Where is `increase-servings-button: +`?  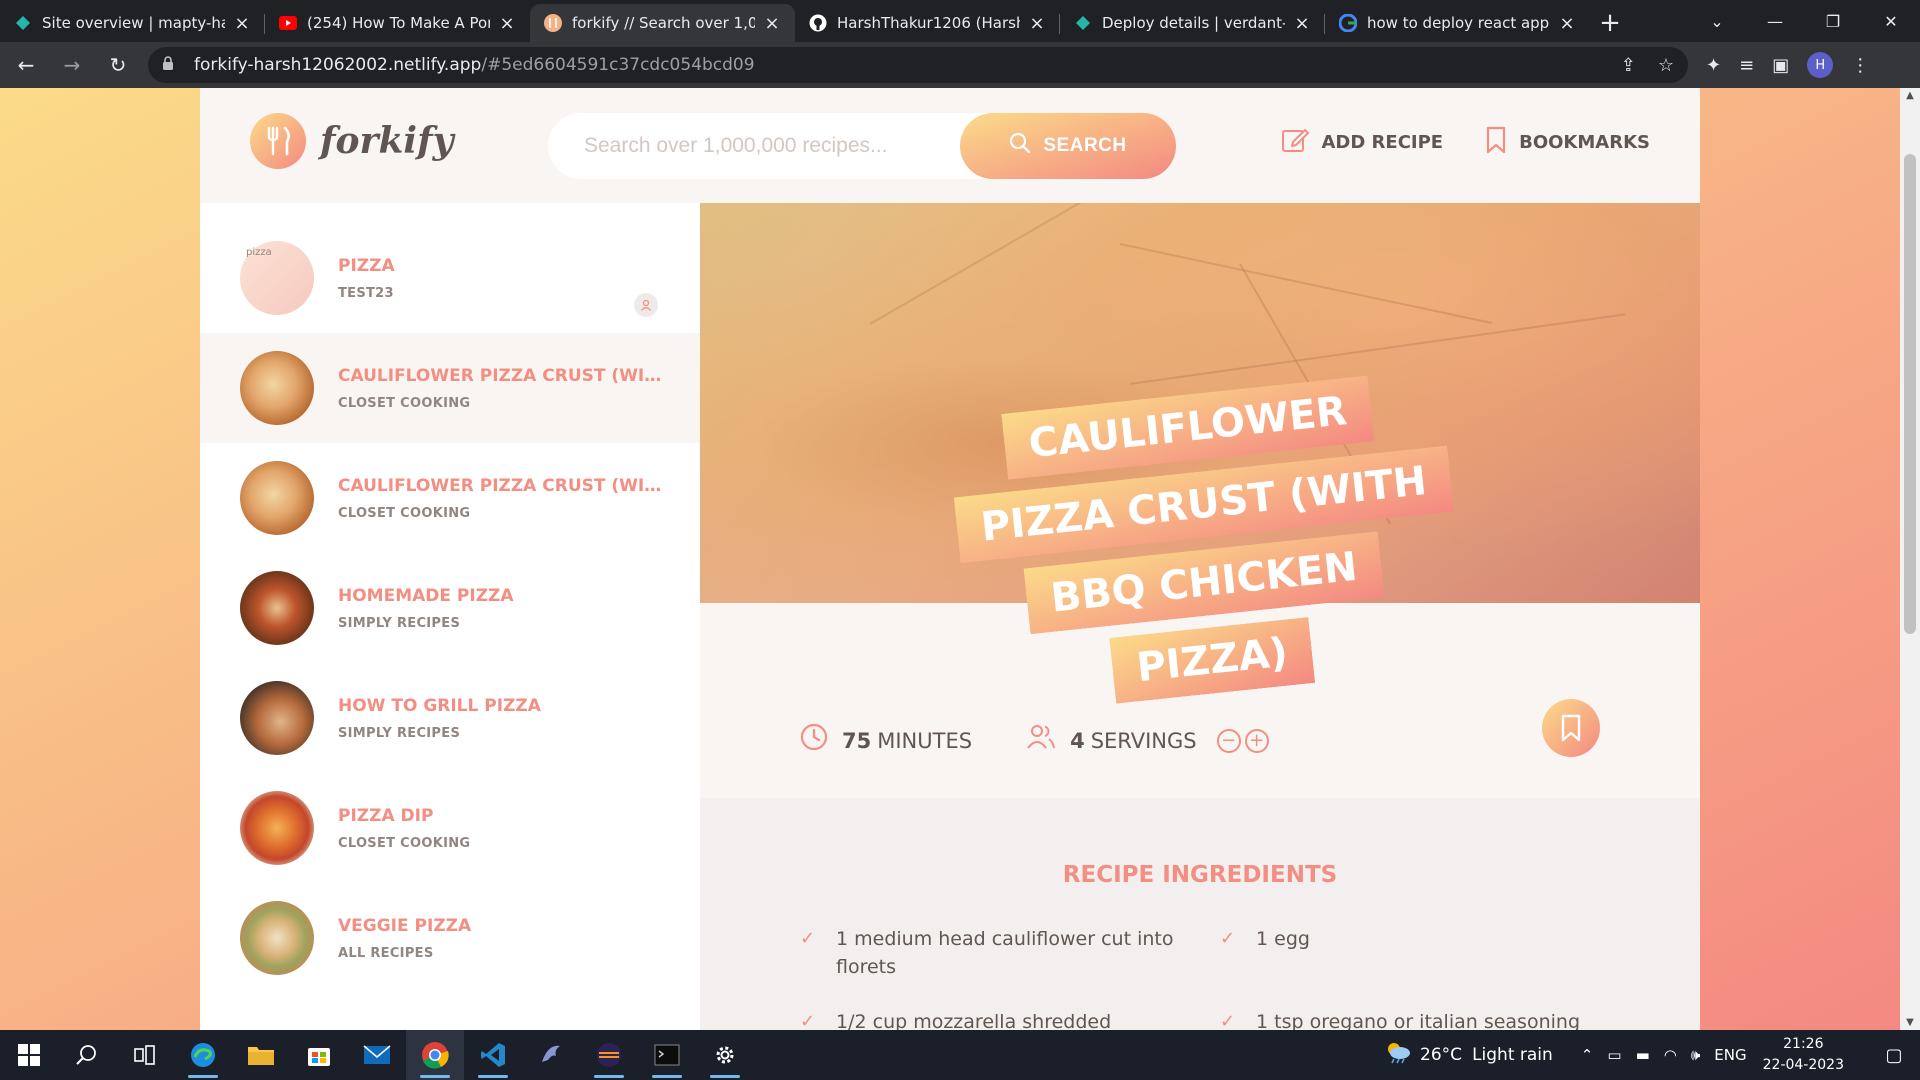 increase-servings-button: + is located at coordinates (1256, 740).